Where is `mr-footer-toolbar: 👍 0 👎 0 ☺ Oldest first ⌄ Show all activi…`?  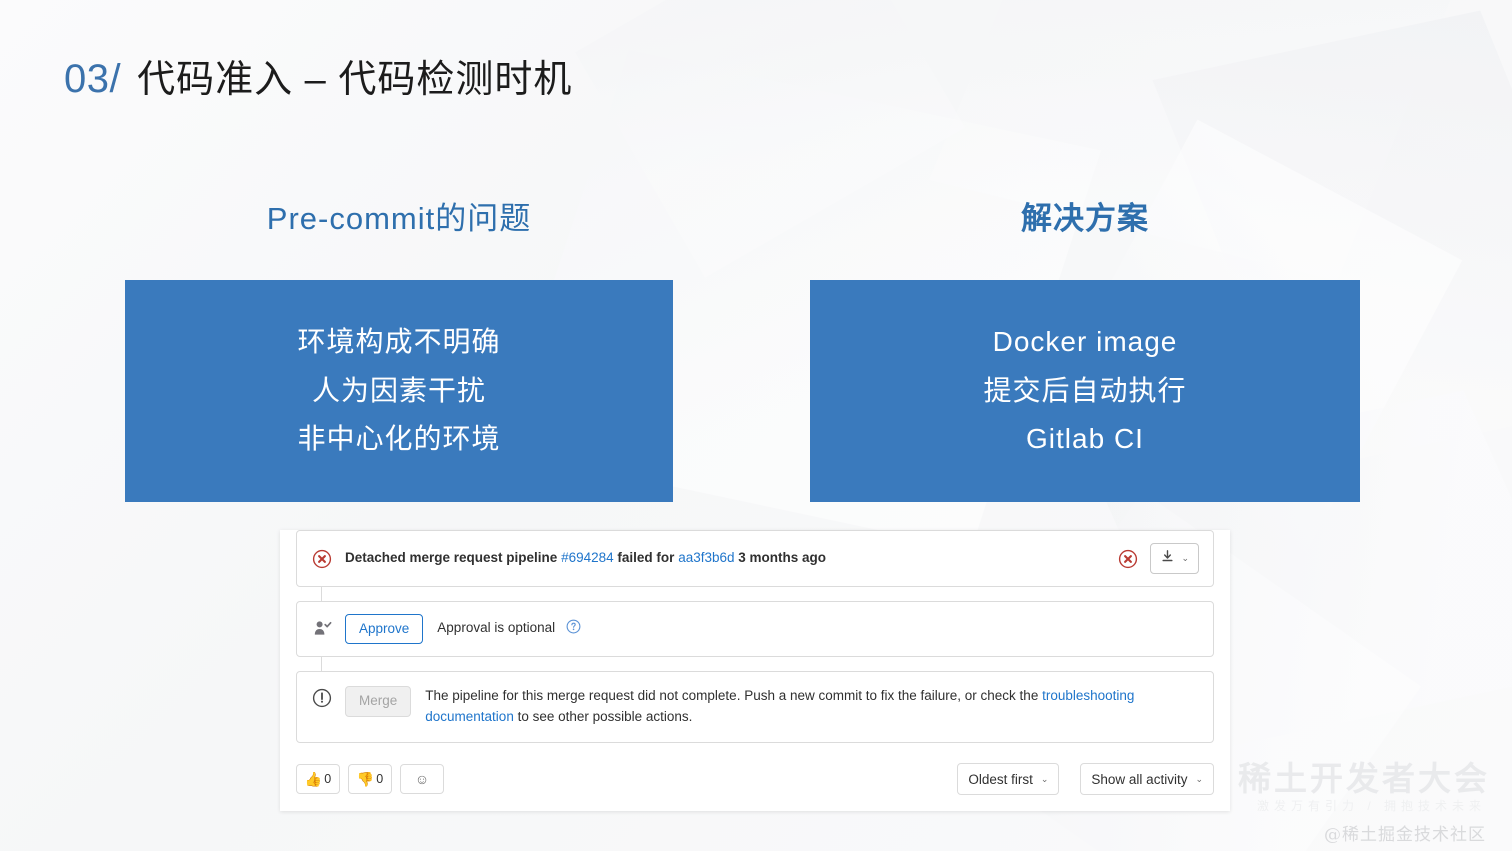
mr-footer-toolbar: 👍 0 👎 0 ☺ Oldest first ⌄ Show all activi… is located at coordinates (755, 783).